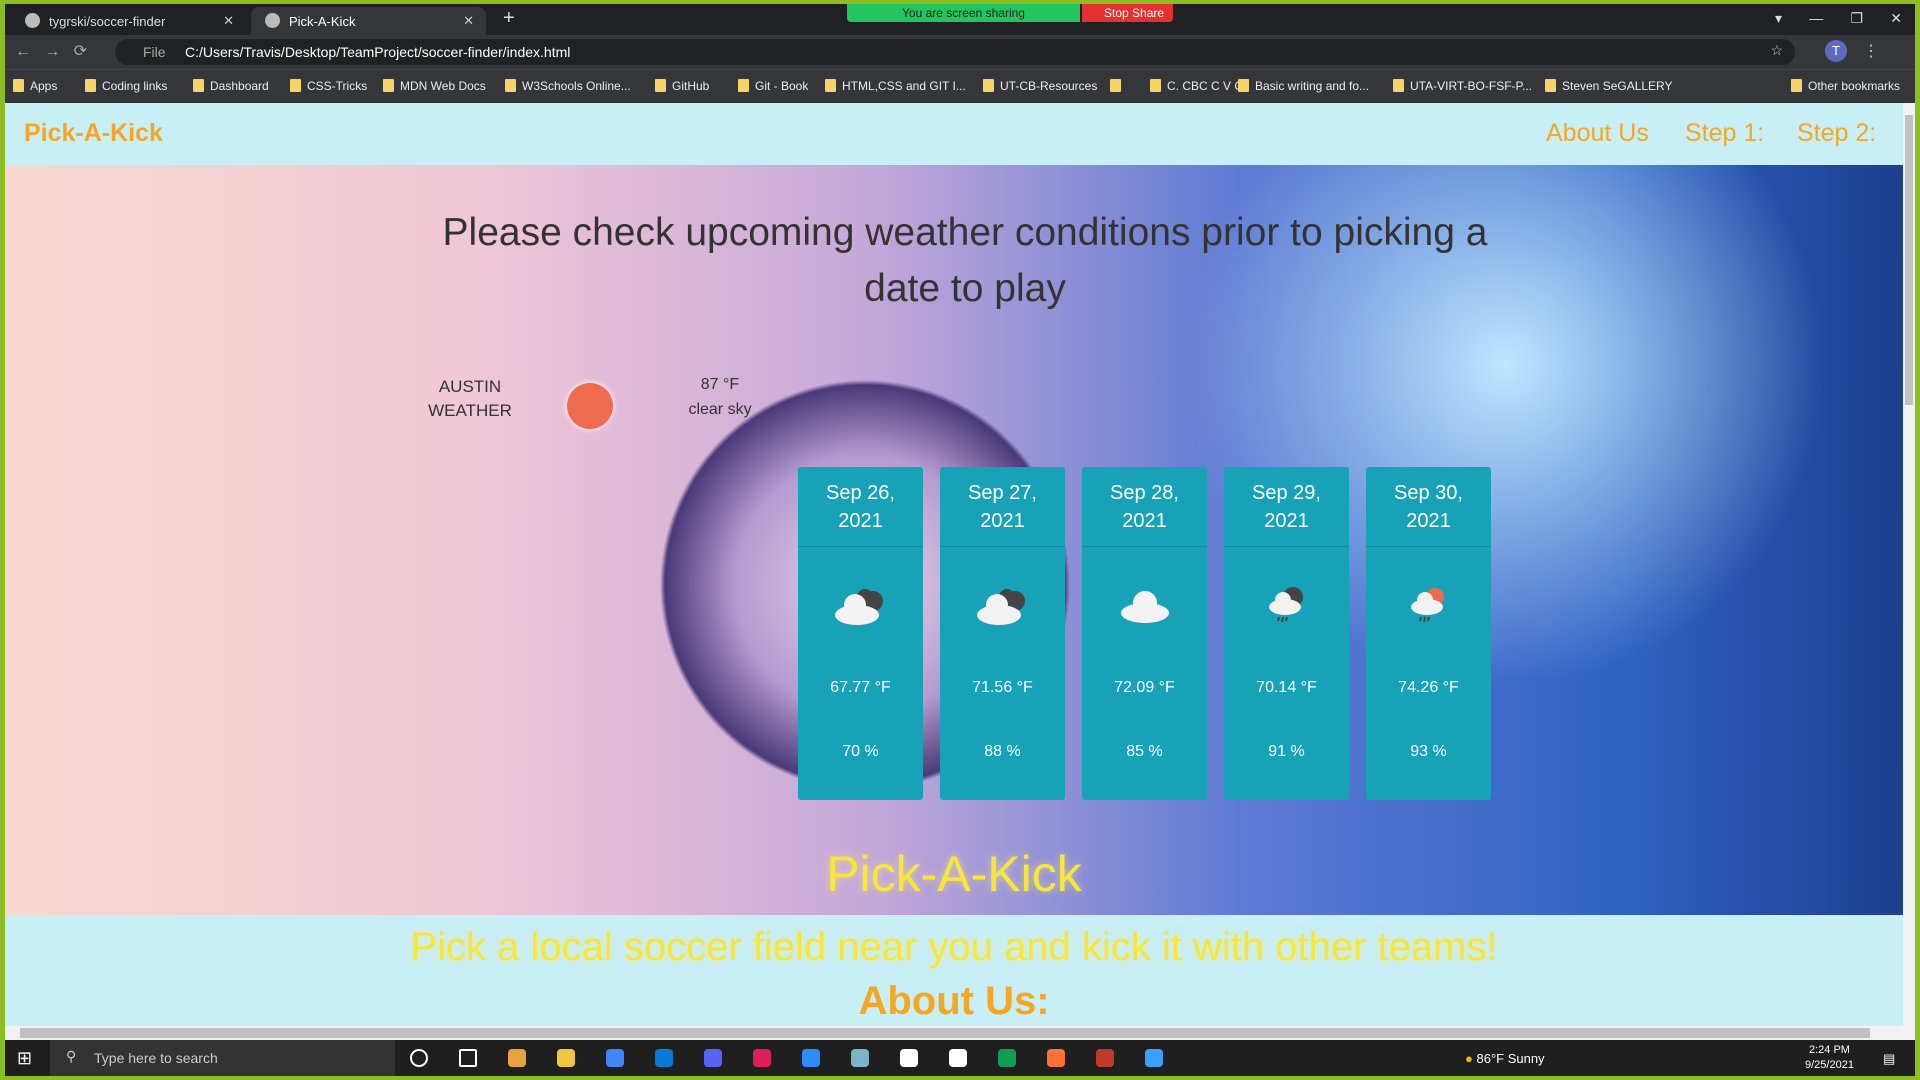 The height and width of the screenshot is (1080, 1920). What do you see at coordinates (1144, 687) in the screenshot?
I see `forecast-temp: 72.09 °F` at bounding box center [1144, 687].